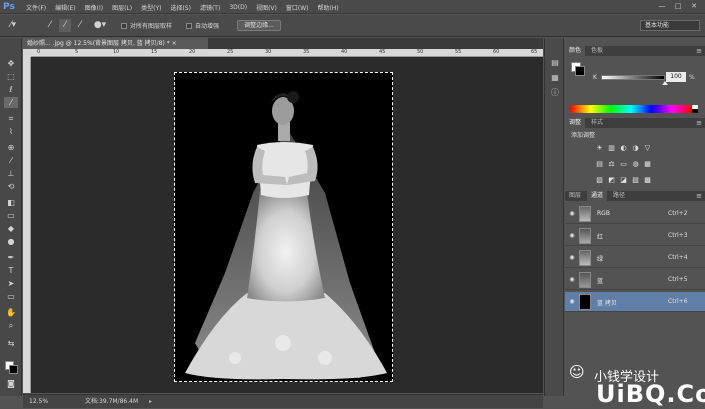 The width and height of the screenshot is (705, 409). What do you see at coordinates (623, 148) in the screenshot?
I see `adjustment-icon: ◐` at bounding box center [623, 148].